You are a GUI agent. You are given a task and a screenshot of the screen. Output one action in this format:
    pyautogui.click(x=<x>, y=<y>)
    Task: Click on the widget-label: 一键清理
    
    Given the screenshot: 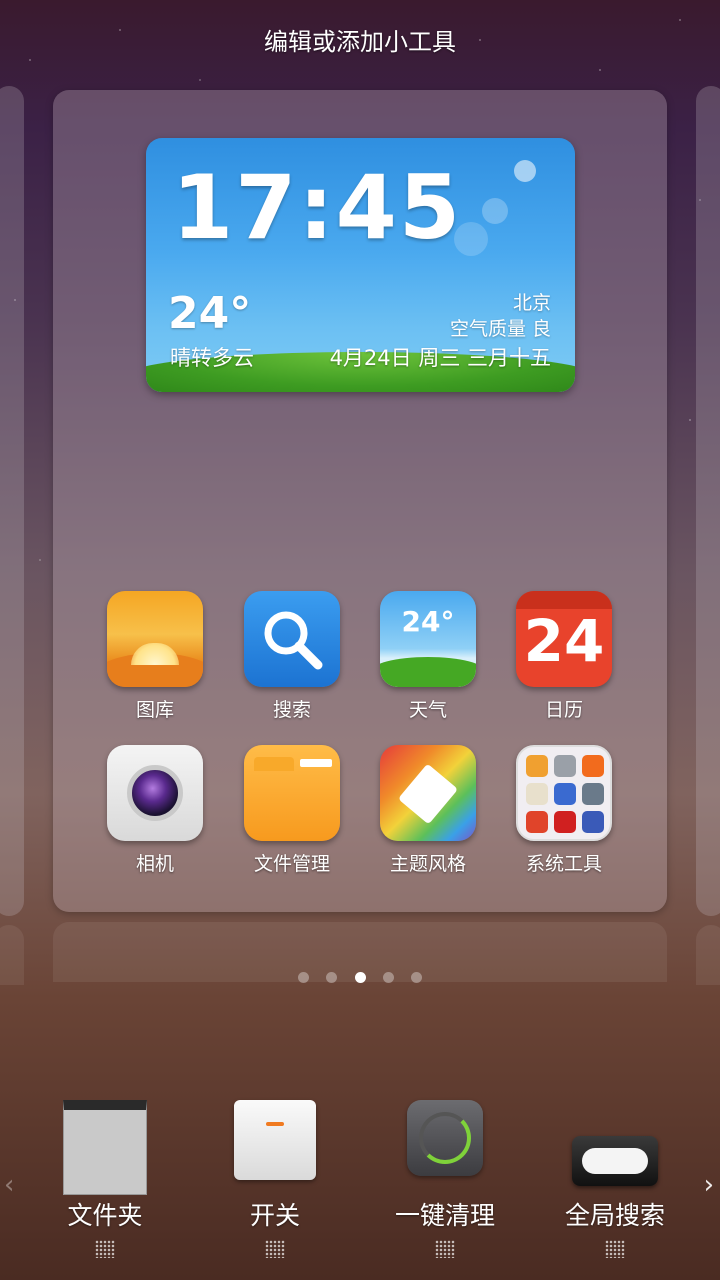 What is the action you would take?
    pyautogui.click(x=444, y=1215)
    